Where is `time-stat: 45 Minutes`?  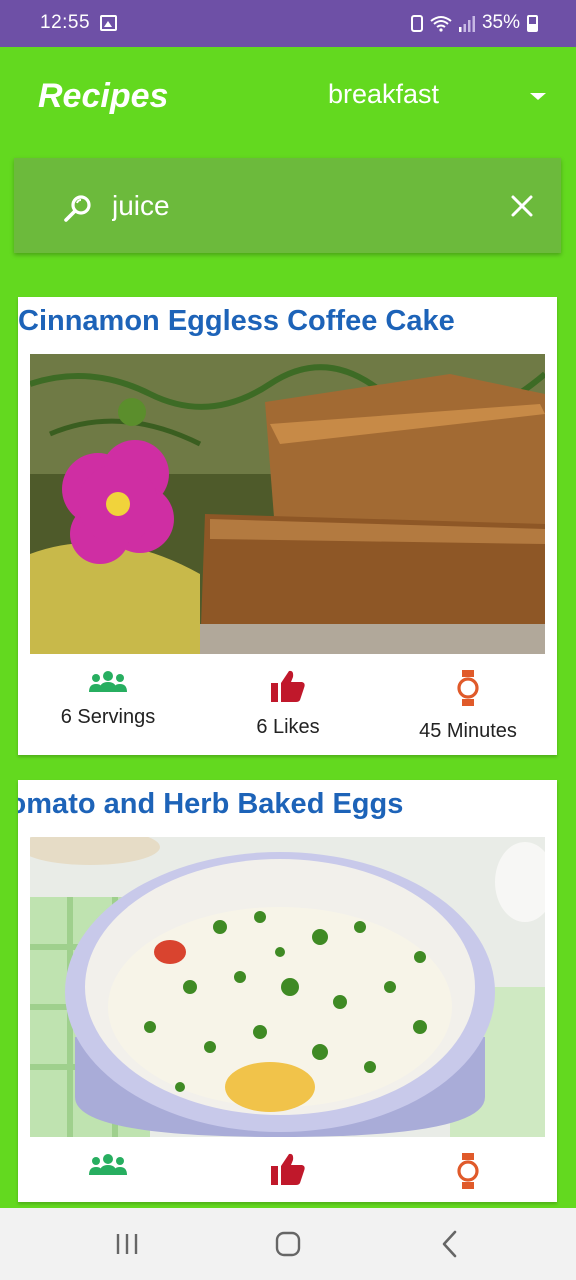
time-stat: 45 Minutes is located at coordinates (467, 706).